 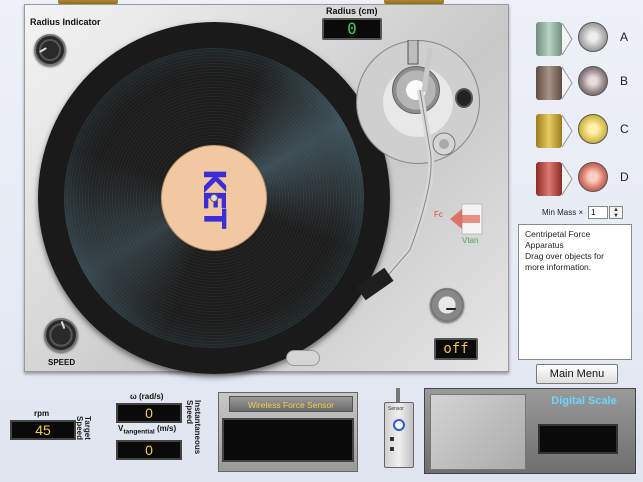 I want to click on object-row-b: B, so click(x=589, y=82).